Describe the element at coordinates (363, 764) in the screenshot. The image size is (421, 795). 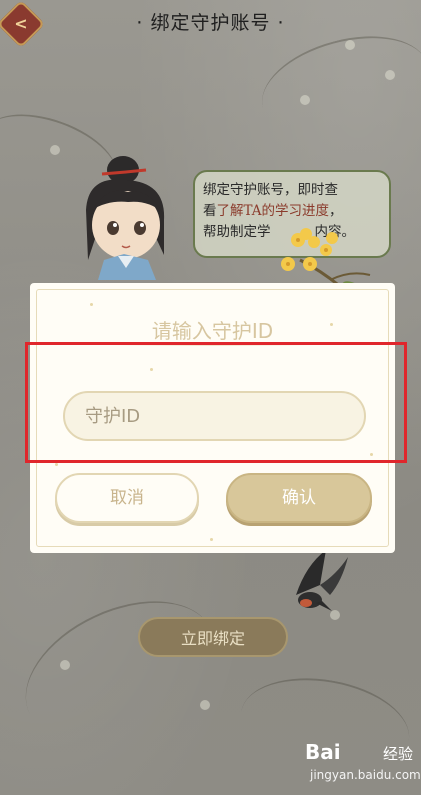
I see `watermark: Bai 经验 jingyan.baidu.com` at that location.